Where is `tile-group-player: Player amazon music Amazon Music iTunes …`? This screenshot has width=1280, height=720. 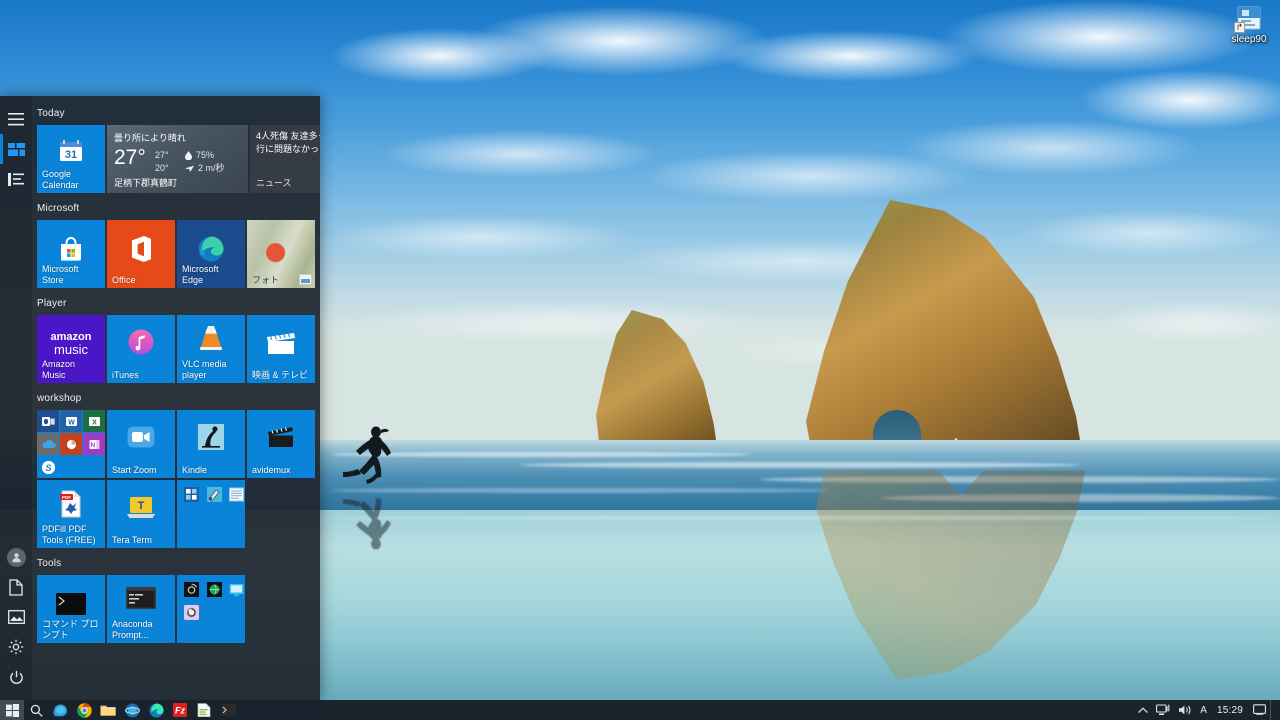
tile-group-player: Player amazon music Amazon Music iTunes … is located at coordinates (177, 341).